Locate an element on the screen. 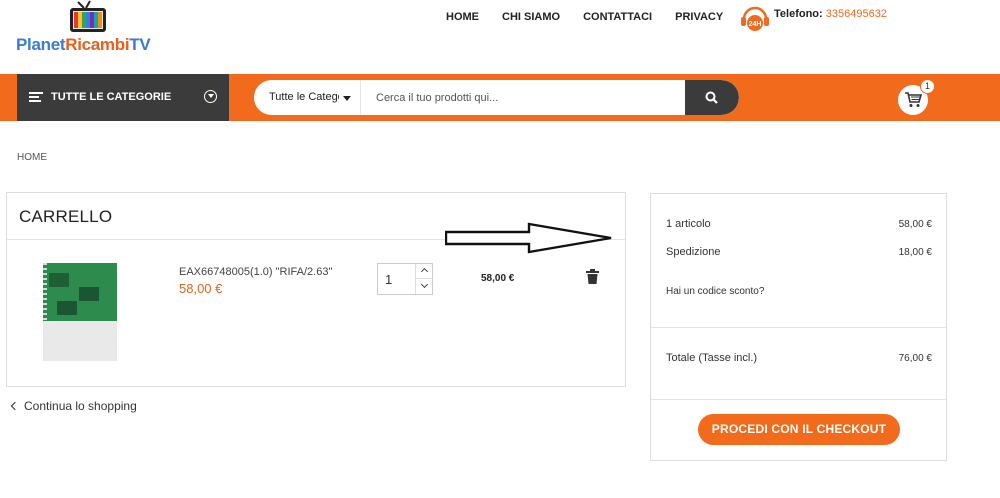  hamburger-menu-icon is located at coordinates (36, 97).